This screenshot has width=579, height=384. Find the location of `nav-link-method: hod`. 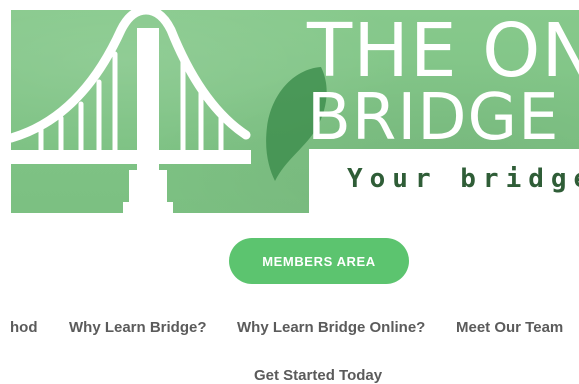

nav-link-method: hod is located at coordinates (24, 327).